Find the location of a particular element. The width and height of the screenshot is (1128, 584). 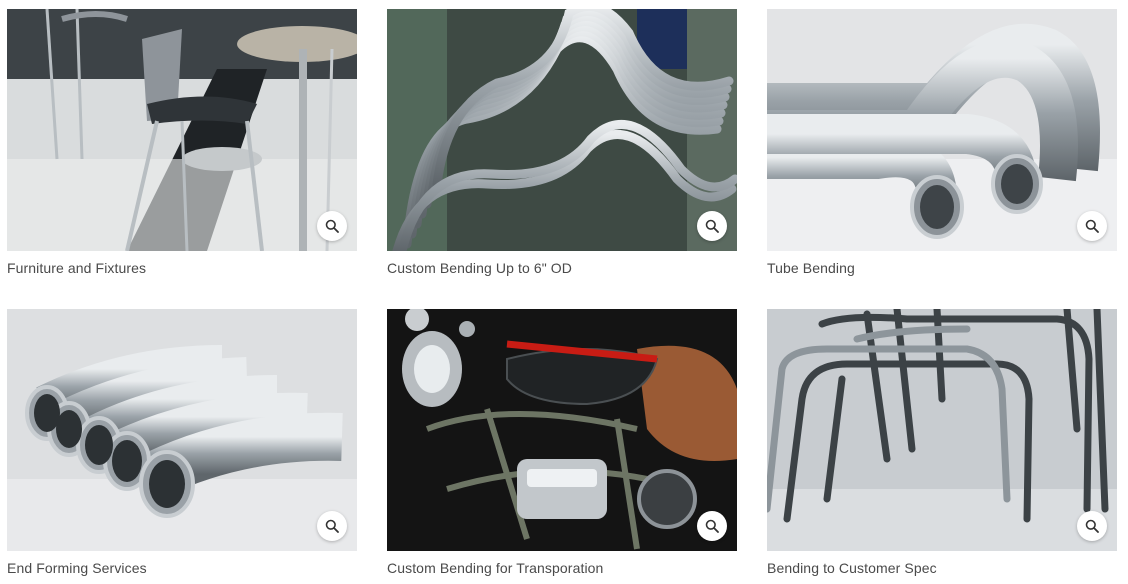

gallery-item-tube-bending: Tube Bending is located at coordinates (942, 144).